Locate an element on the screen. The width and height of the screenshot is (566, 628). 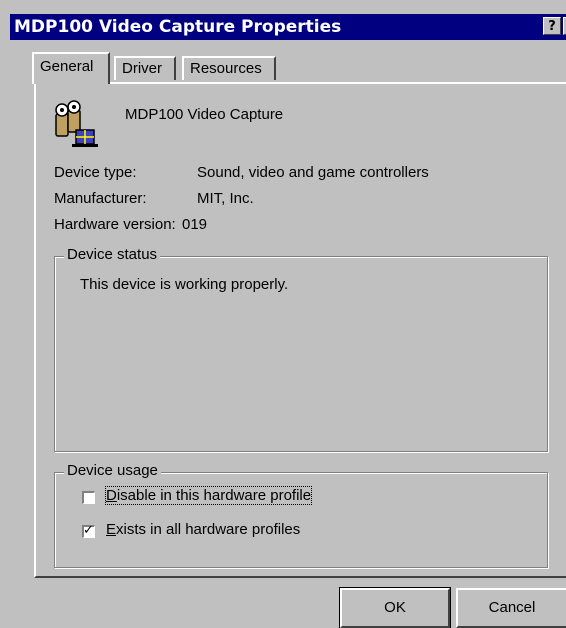
exists-all-profiles-checkbox: ✓ is located at coordinates (88, 530).